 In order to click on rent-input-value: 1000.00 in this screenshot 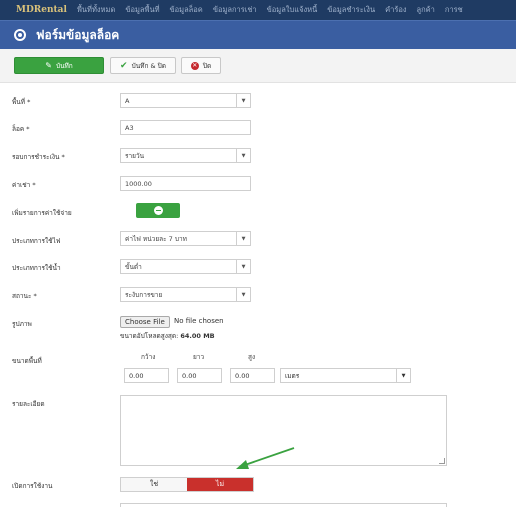, I will do `click(138, 183)`.